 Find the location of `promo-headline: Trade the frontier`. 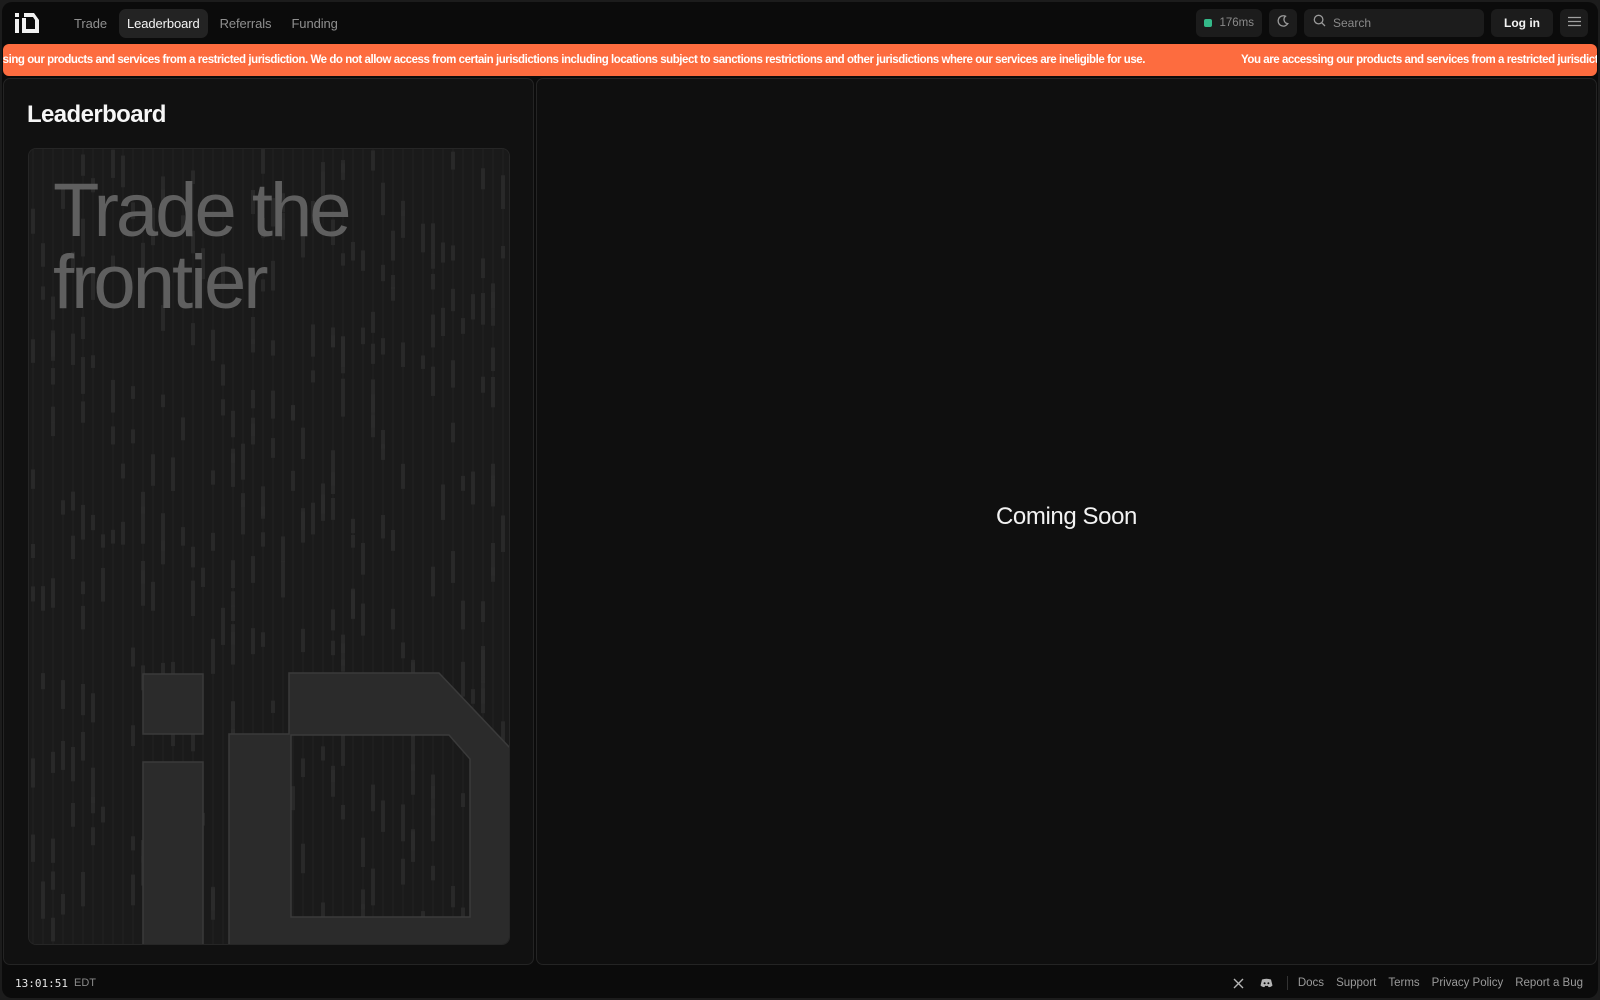

promo-headline: Trade the frontier is located at coordinates (202, 246).